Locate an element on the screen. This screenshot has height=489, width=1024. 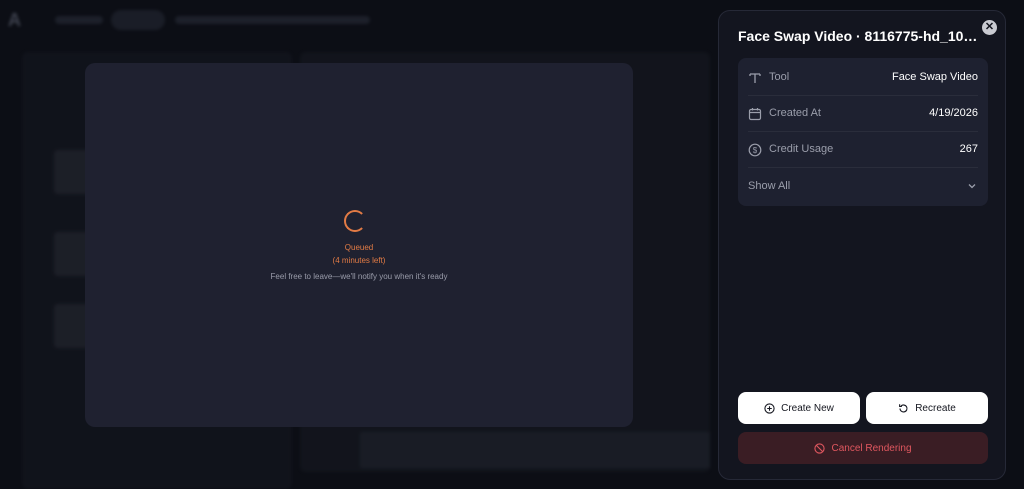
info-label: Created At is located at coordinates (795, 113).